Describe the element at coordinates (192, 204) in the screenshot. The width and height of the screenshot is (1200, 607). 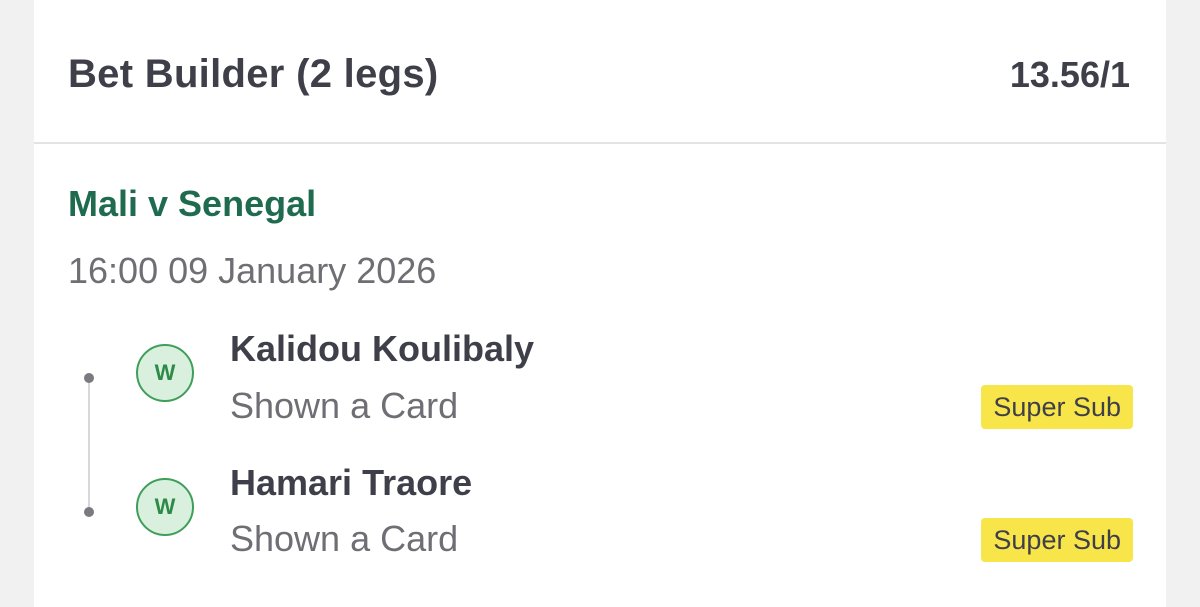
I see `event-name: Mali v Senegal` at that location.